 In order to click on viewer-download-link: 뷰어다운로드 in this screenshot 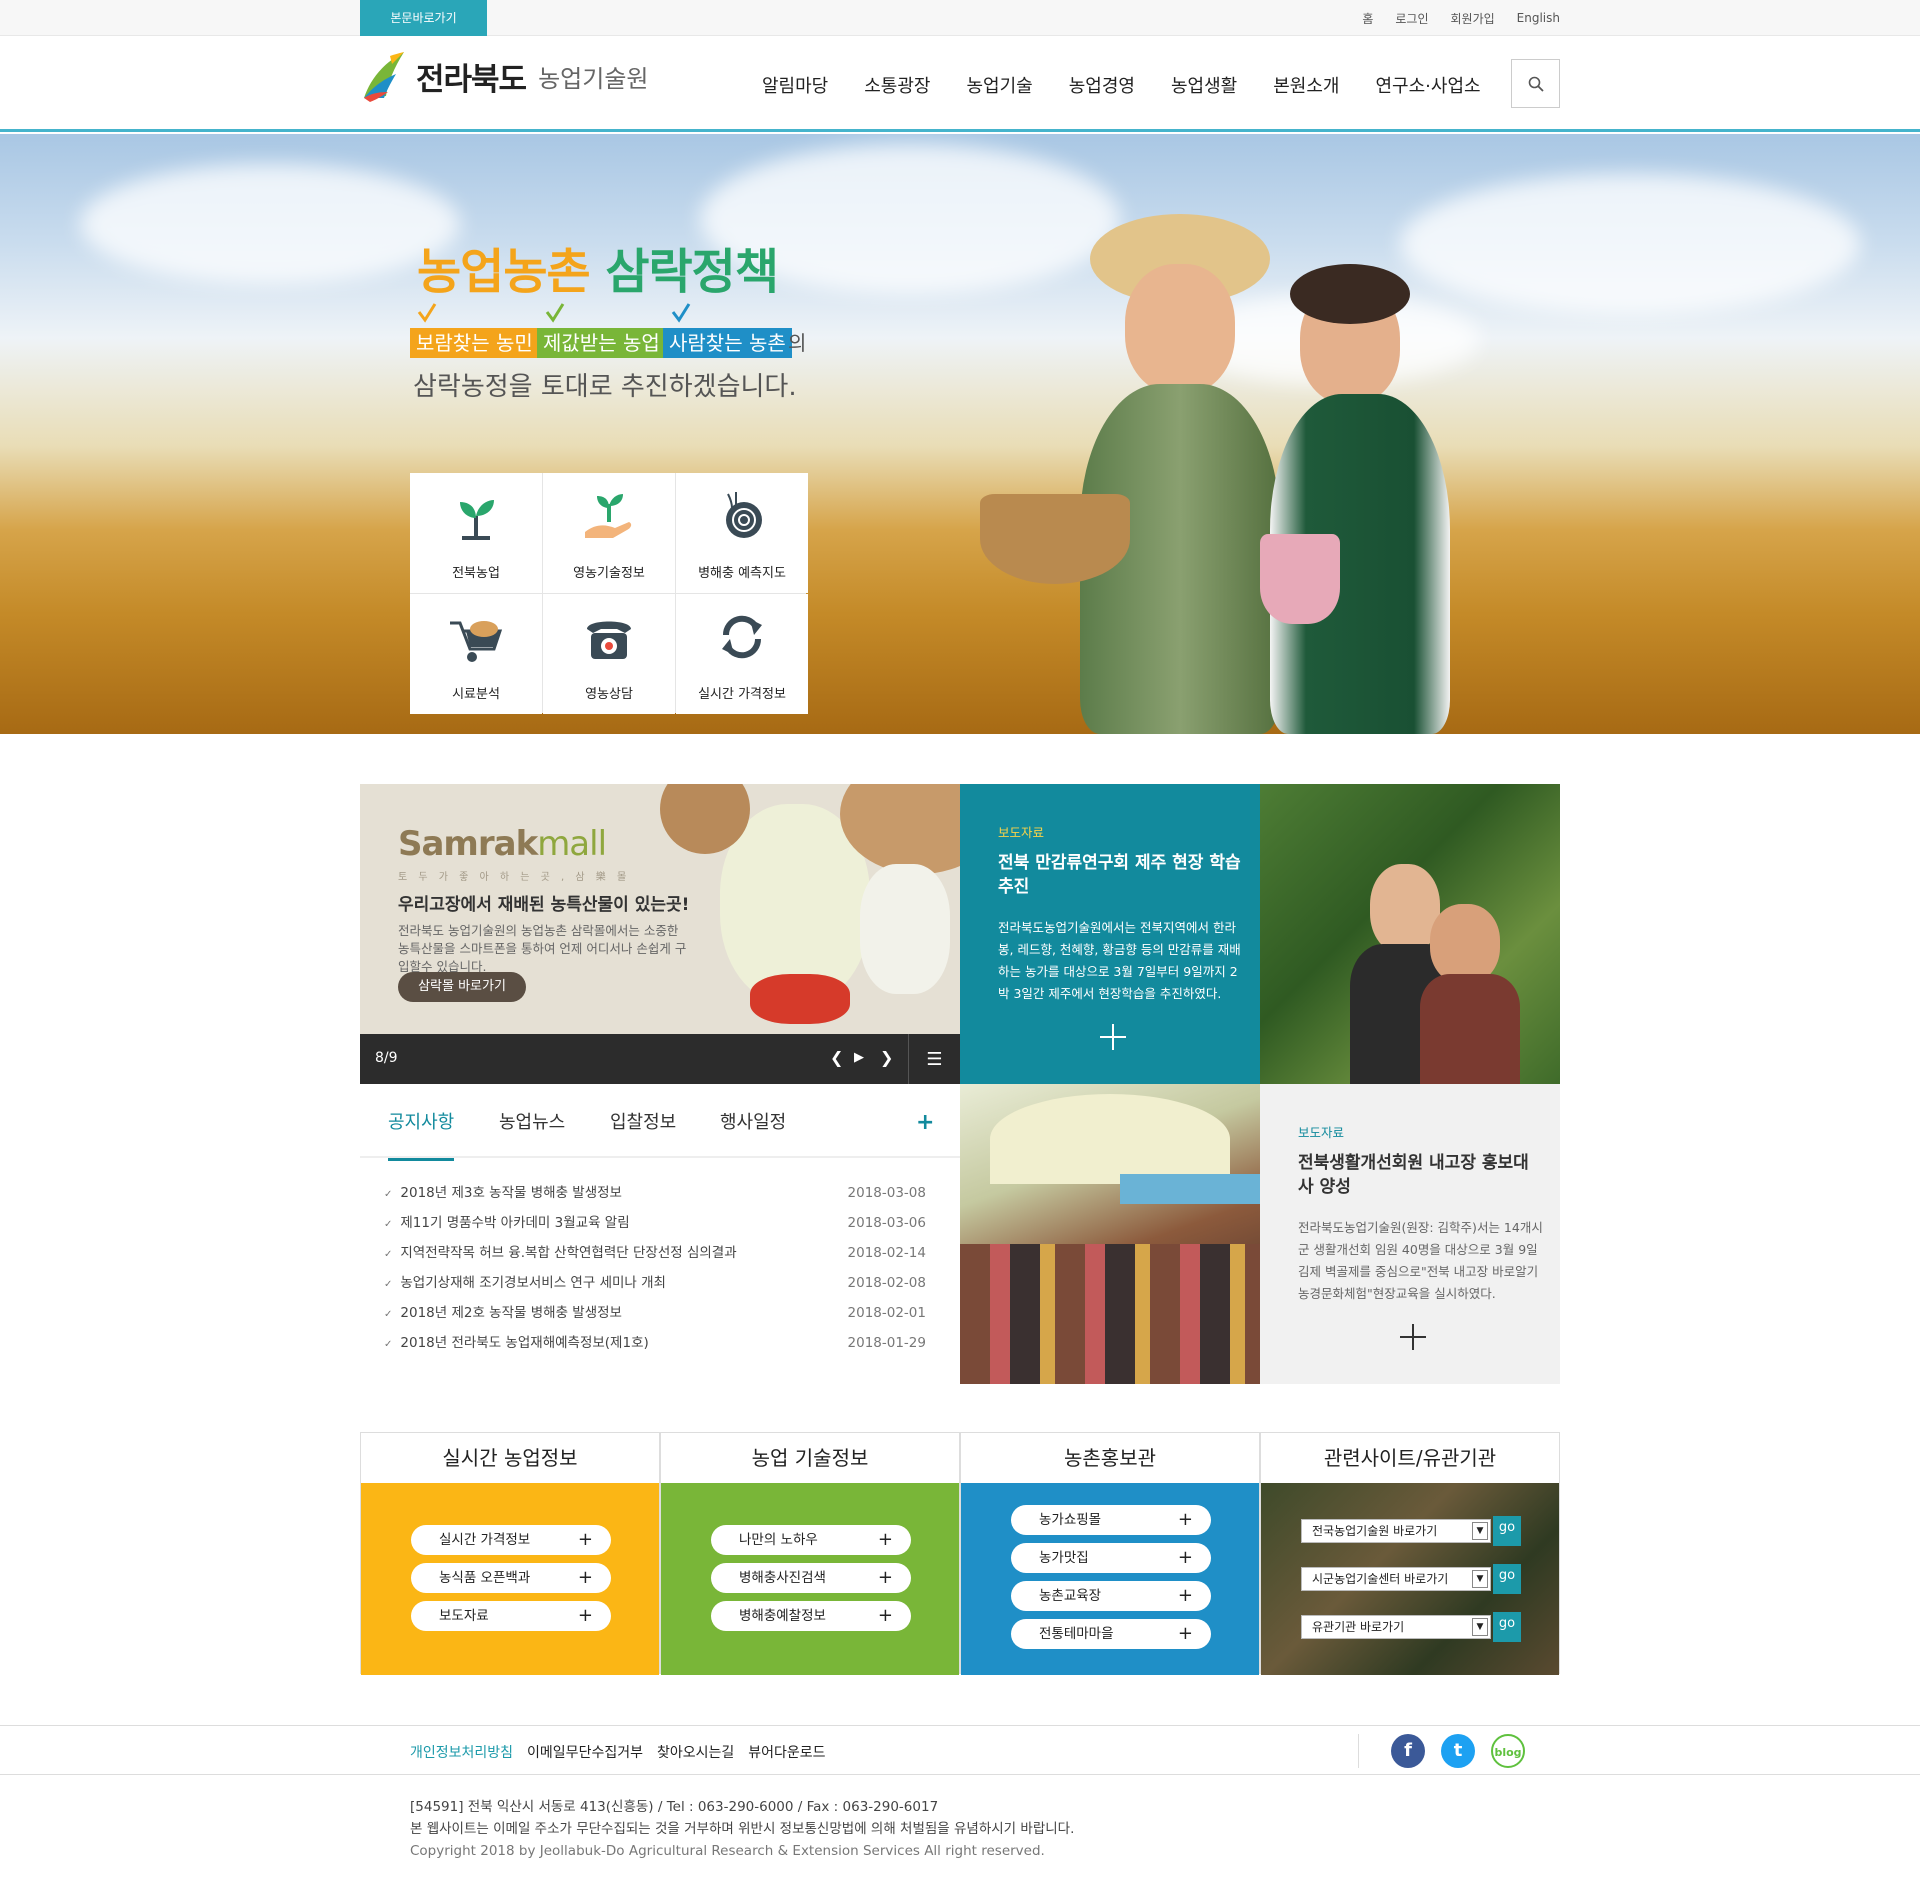, I will do `click(786, 1752)`.